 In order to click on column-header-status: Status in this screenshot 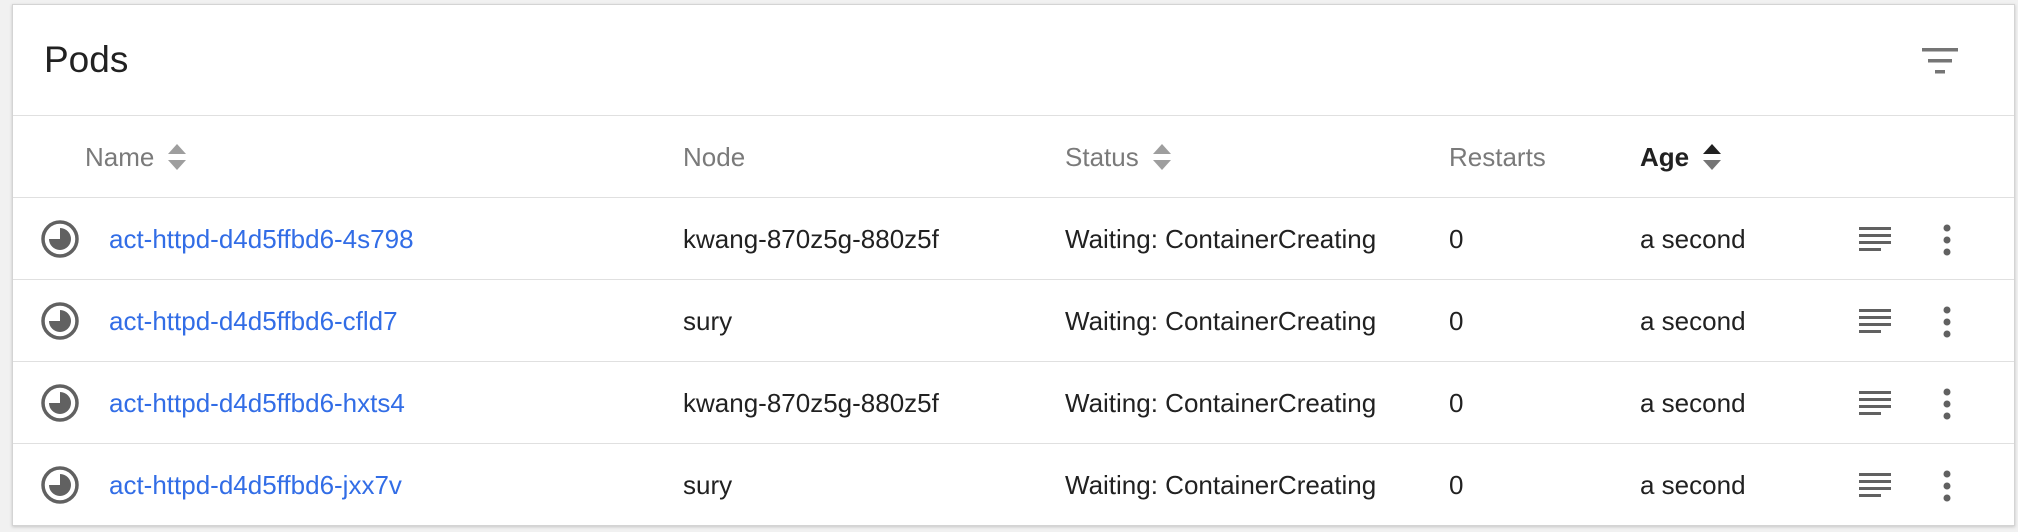, I will do `click(1119, 157)`.